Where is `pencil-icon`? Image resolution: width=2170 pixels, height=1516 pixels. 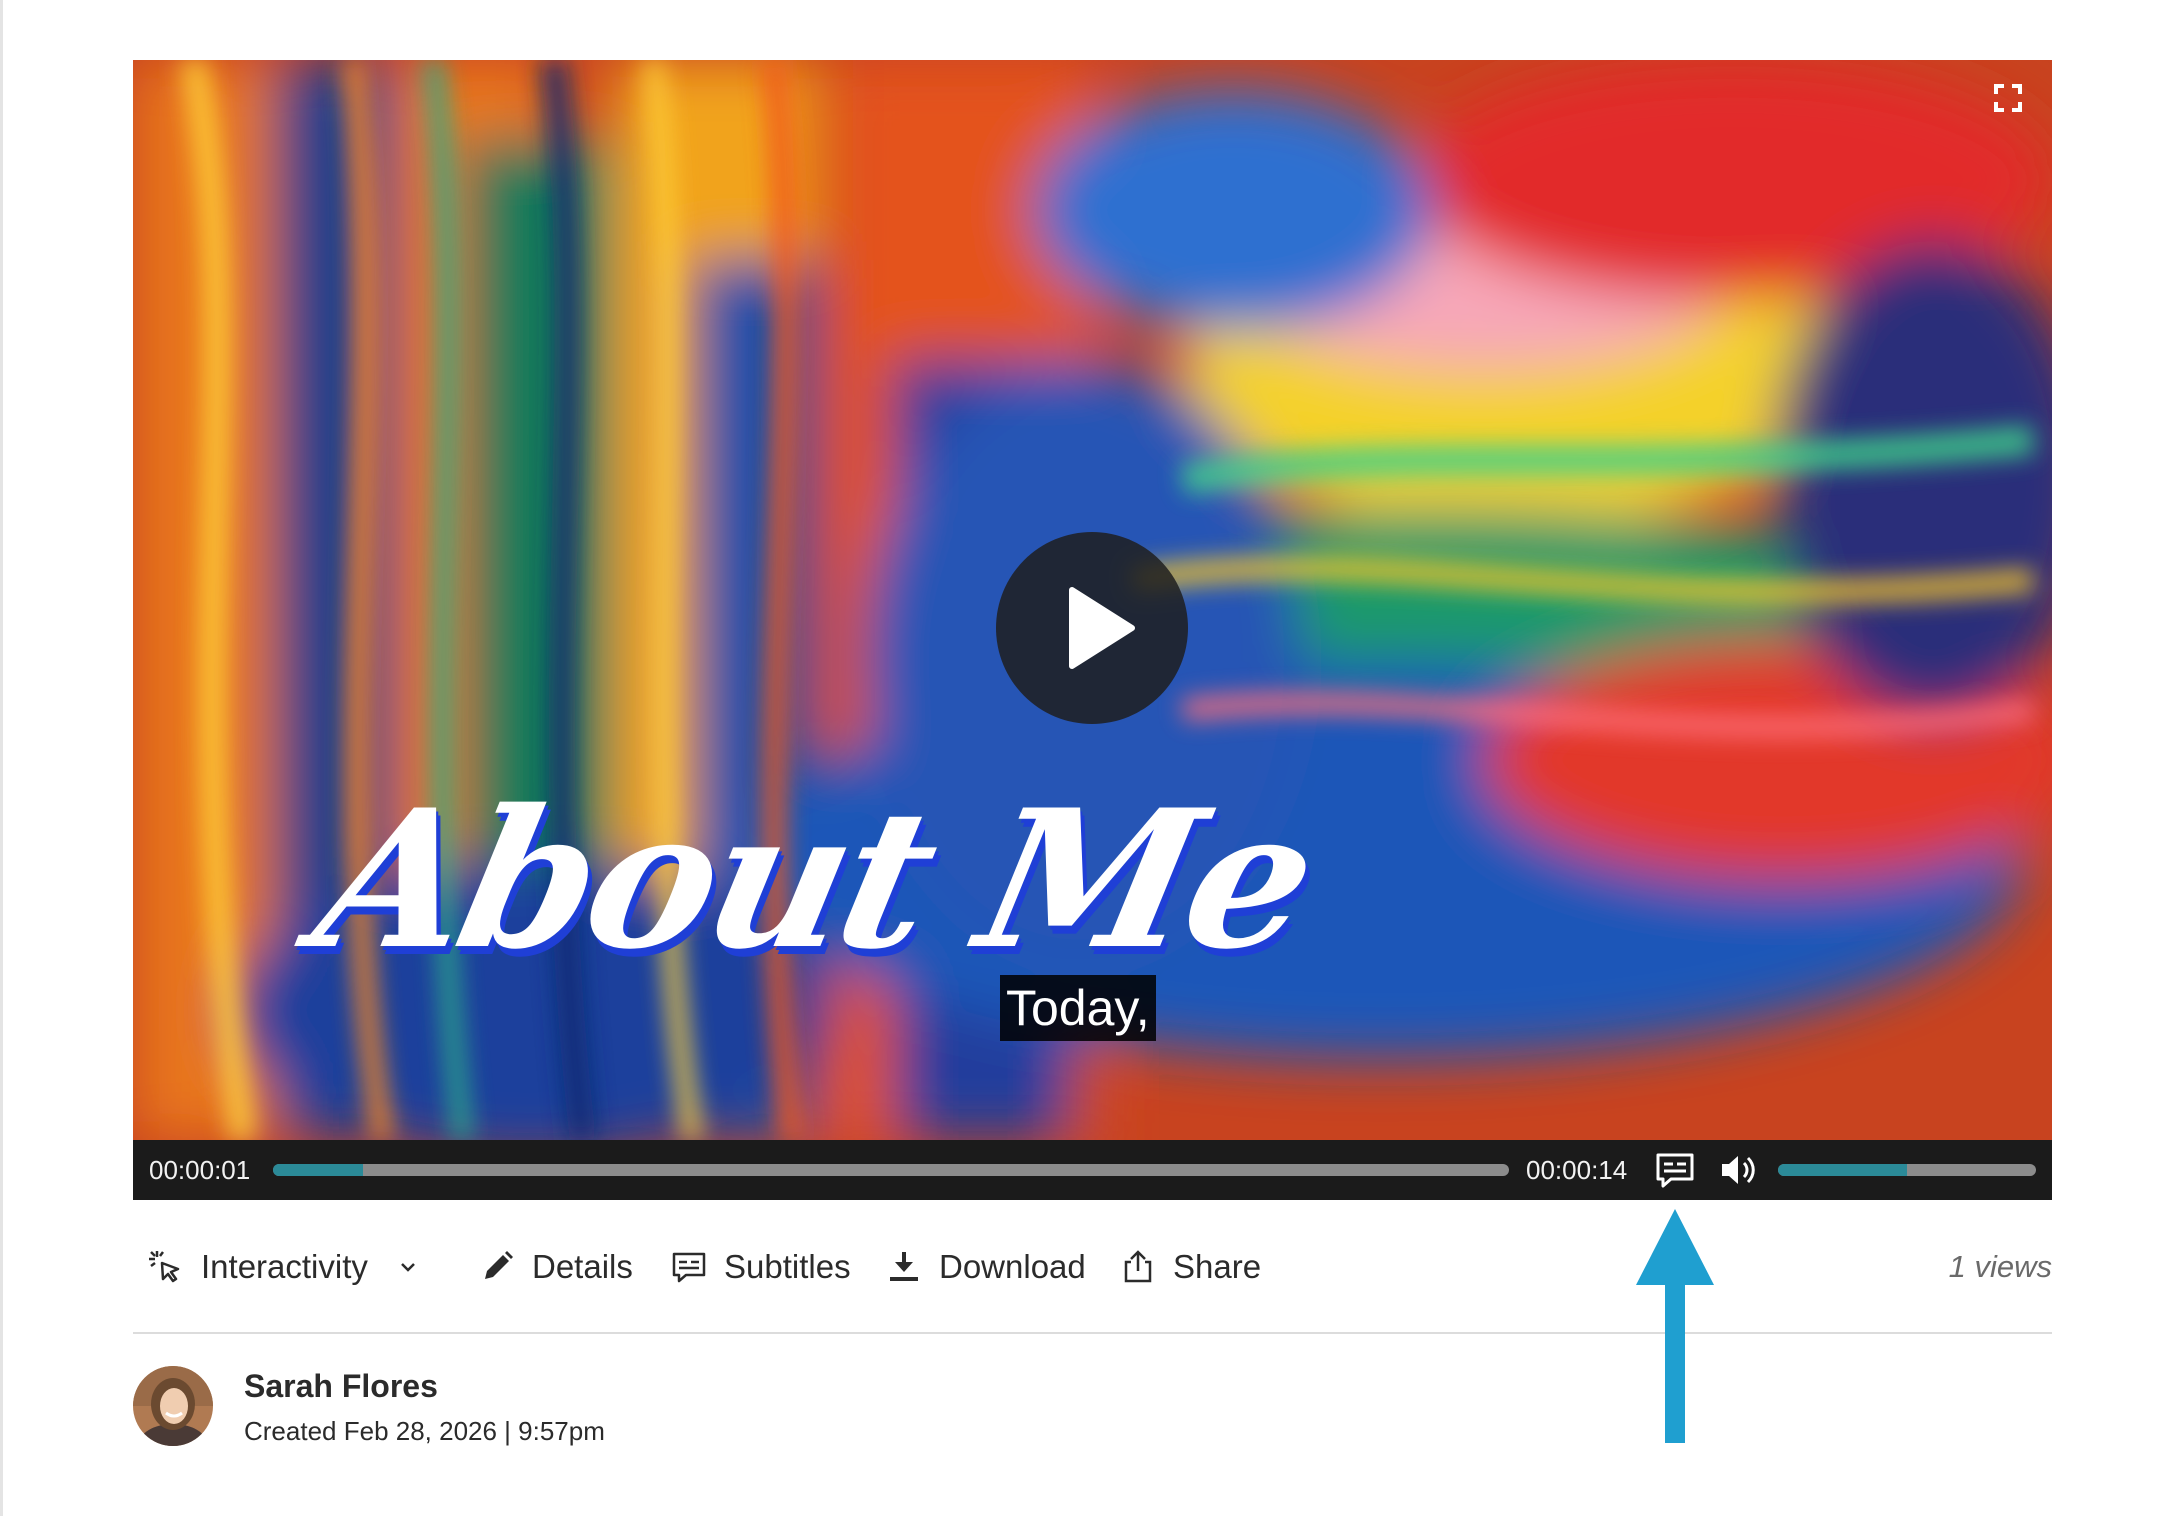
pencil-icon is located at coordinates (499, 1265).